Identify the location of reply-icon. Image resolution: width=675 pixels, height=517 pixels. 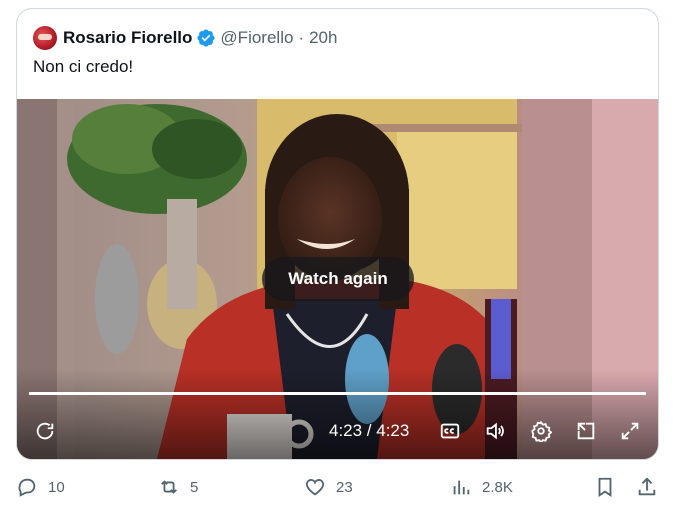
(27, 487).